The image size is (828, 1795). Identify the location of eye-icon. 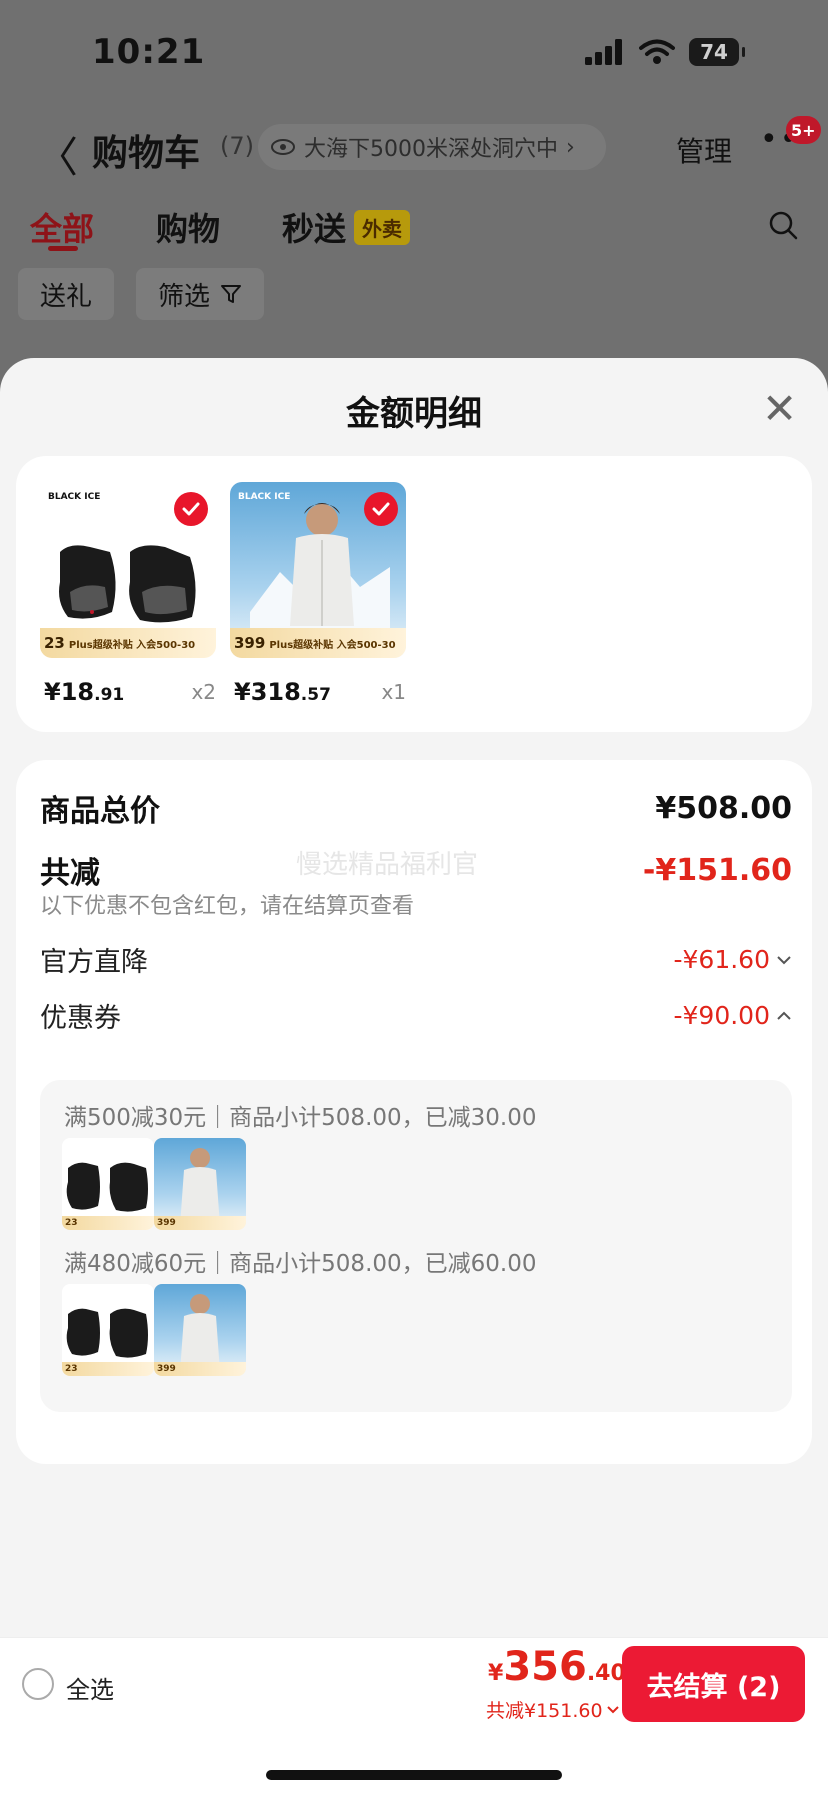
(283, 147).